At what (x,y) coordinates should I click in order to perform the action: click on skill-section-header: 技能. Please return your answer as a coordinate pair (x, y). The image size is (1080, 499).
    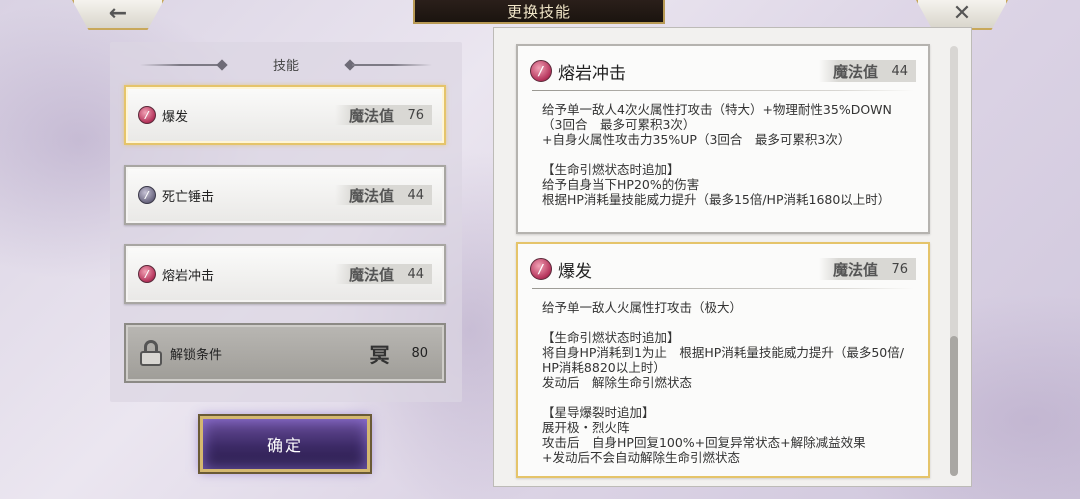
    Looking at the image, I should click on (286, 64).